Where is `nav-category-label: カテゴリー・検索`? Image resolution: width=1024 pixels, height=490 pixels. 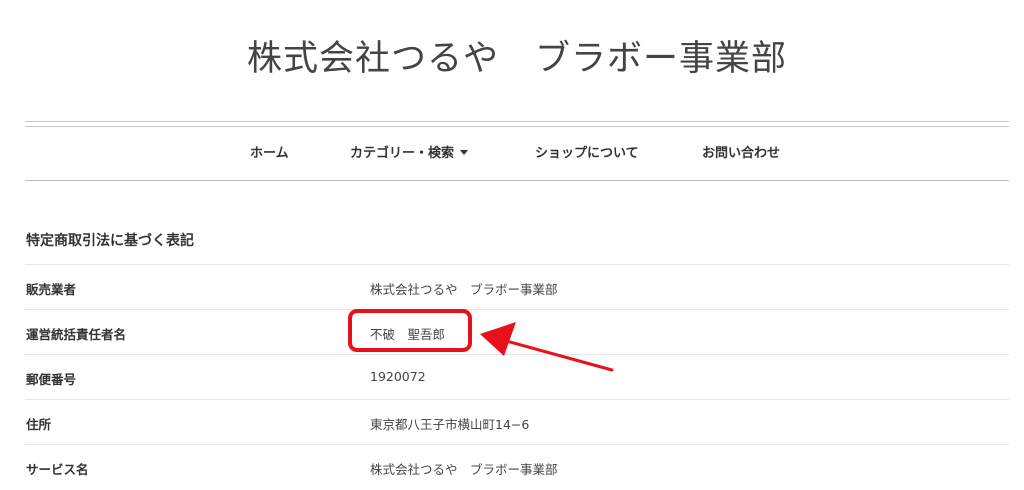
nav-category-label: カテゴリー・検索 is located at coordinates (402, 153).